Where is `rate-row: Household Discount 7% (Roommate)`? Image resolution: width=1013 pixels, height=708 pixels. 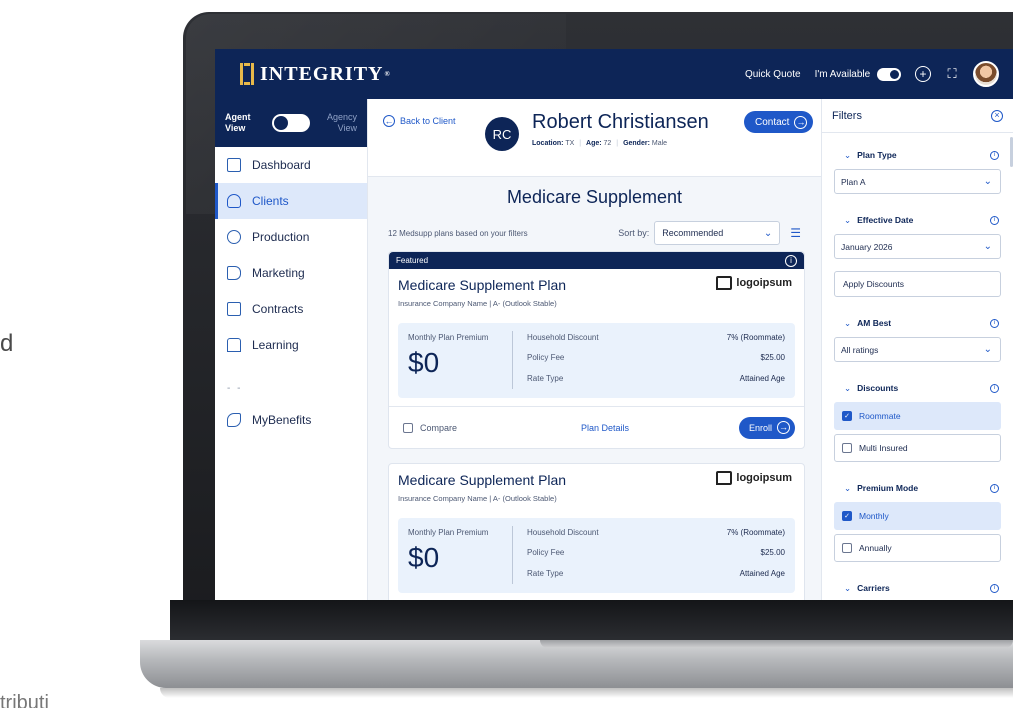 rate-row: Household Discount 7% (Roommate) is located at coordinates (656, 532).